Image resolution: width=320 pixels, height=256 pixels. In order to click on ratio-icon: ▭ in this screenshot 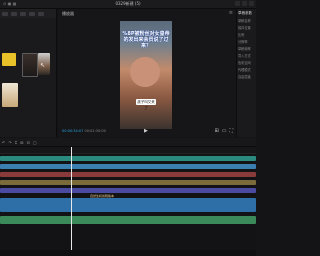, I will do `click(224, 131)`.